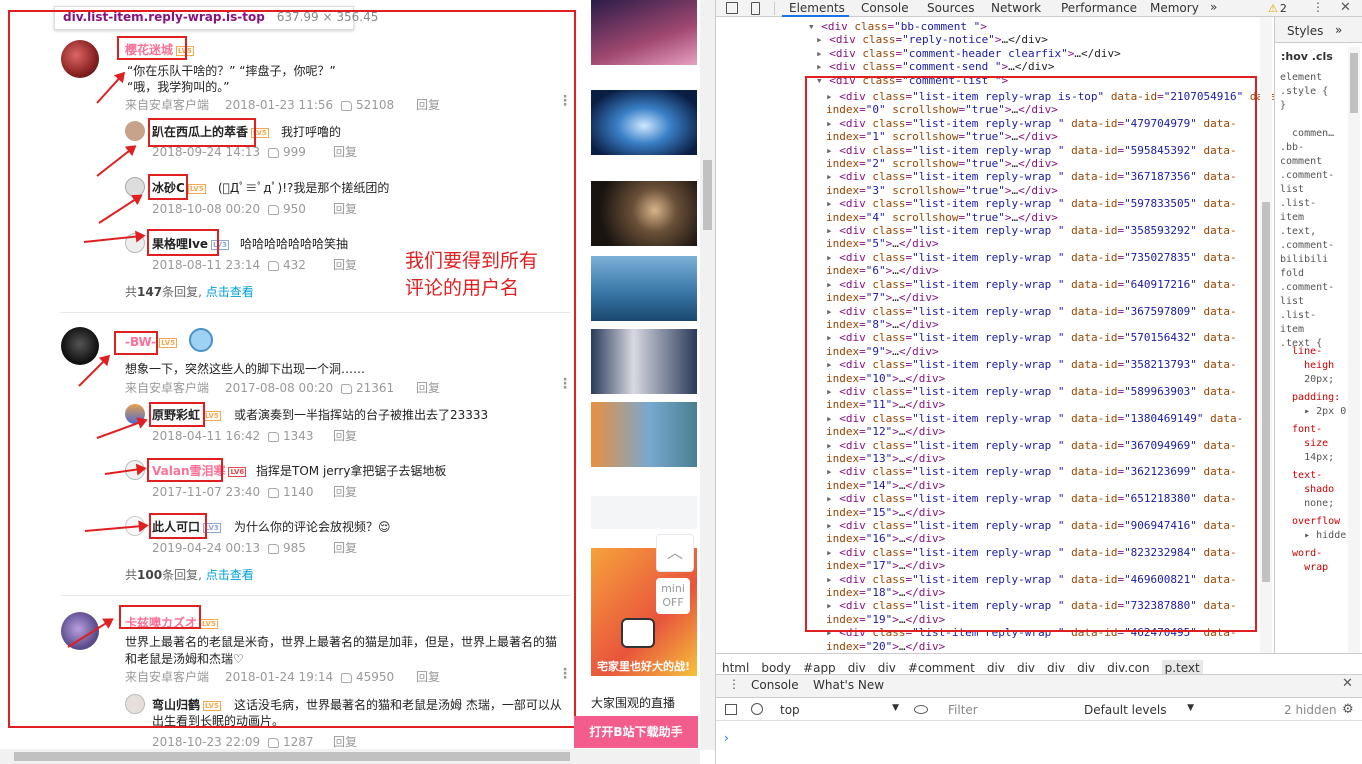 The width and height of the screenshot is (1362, 764). I want to click on context-selector: top ▼, so click(842, 710).